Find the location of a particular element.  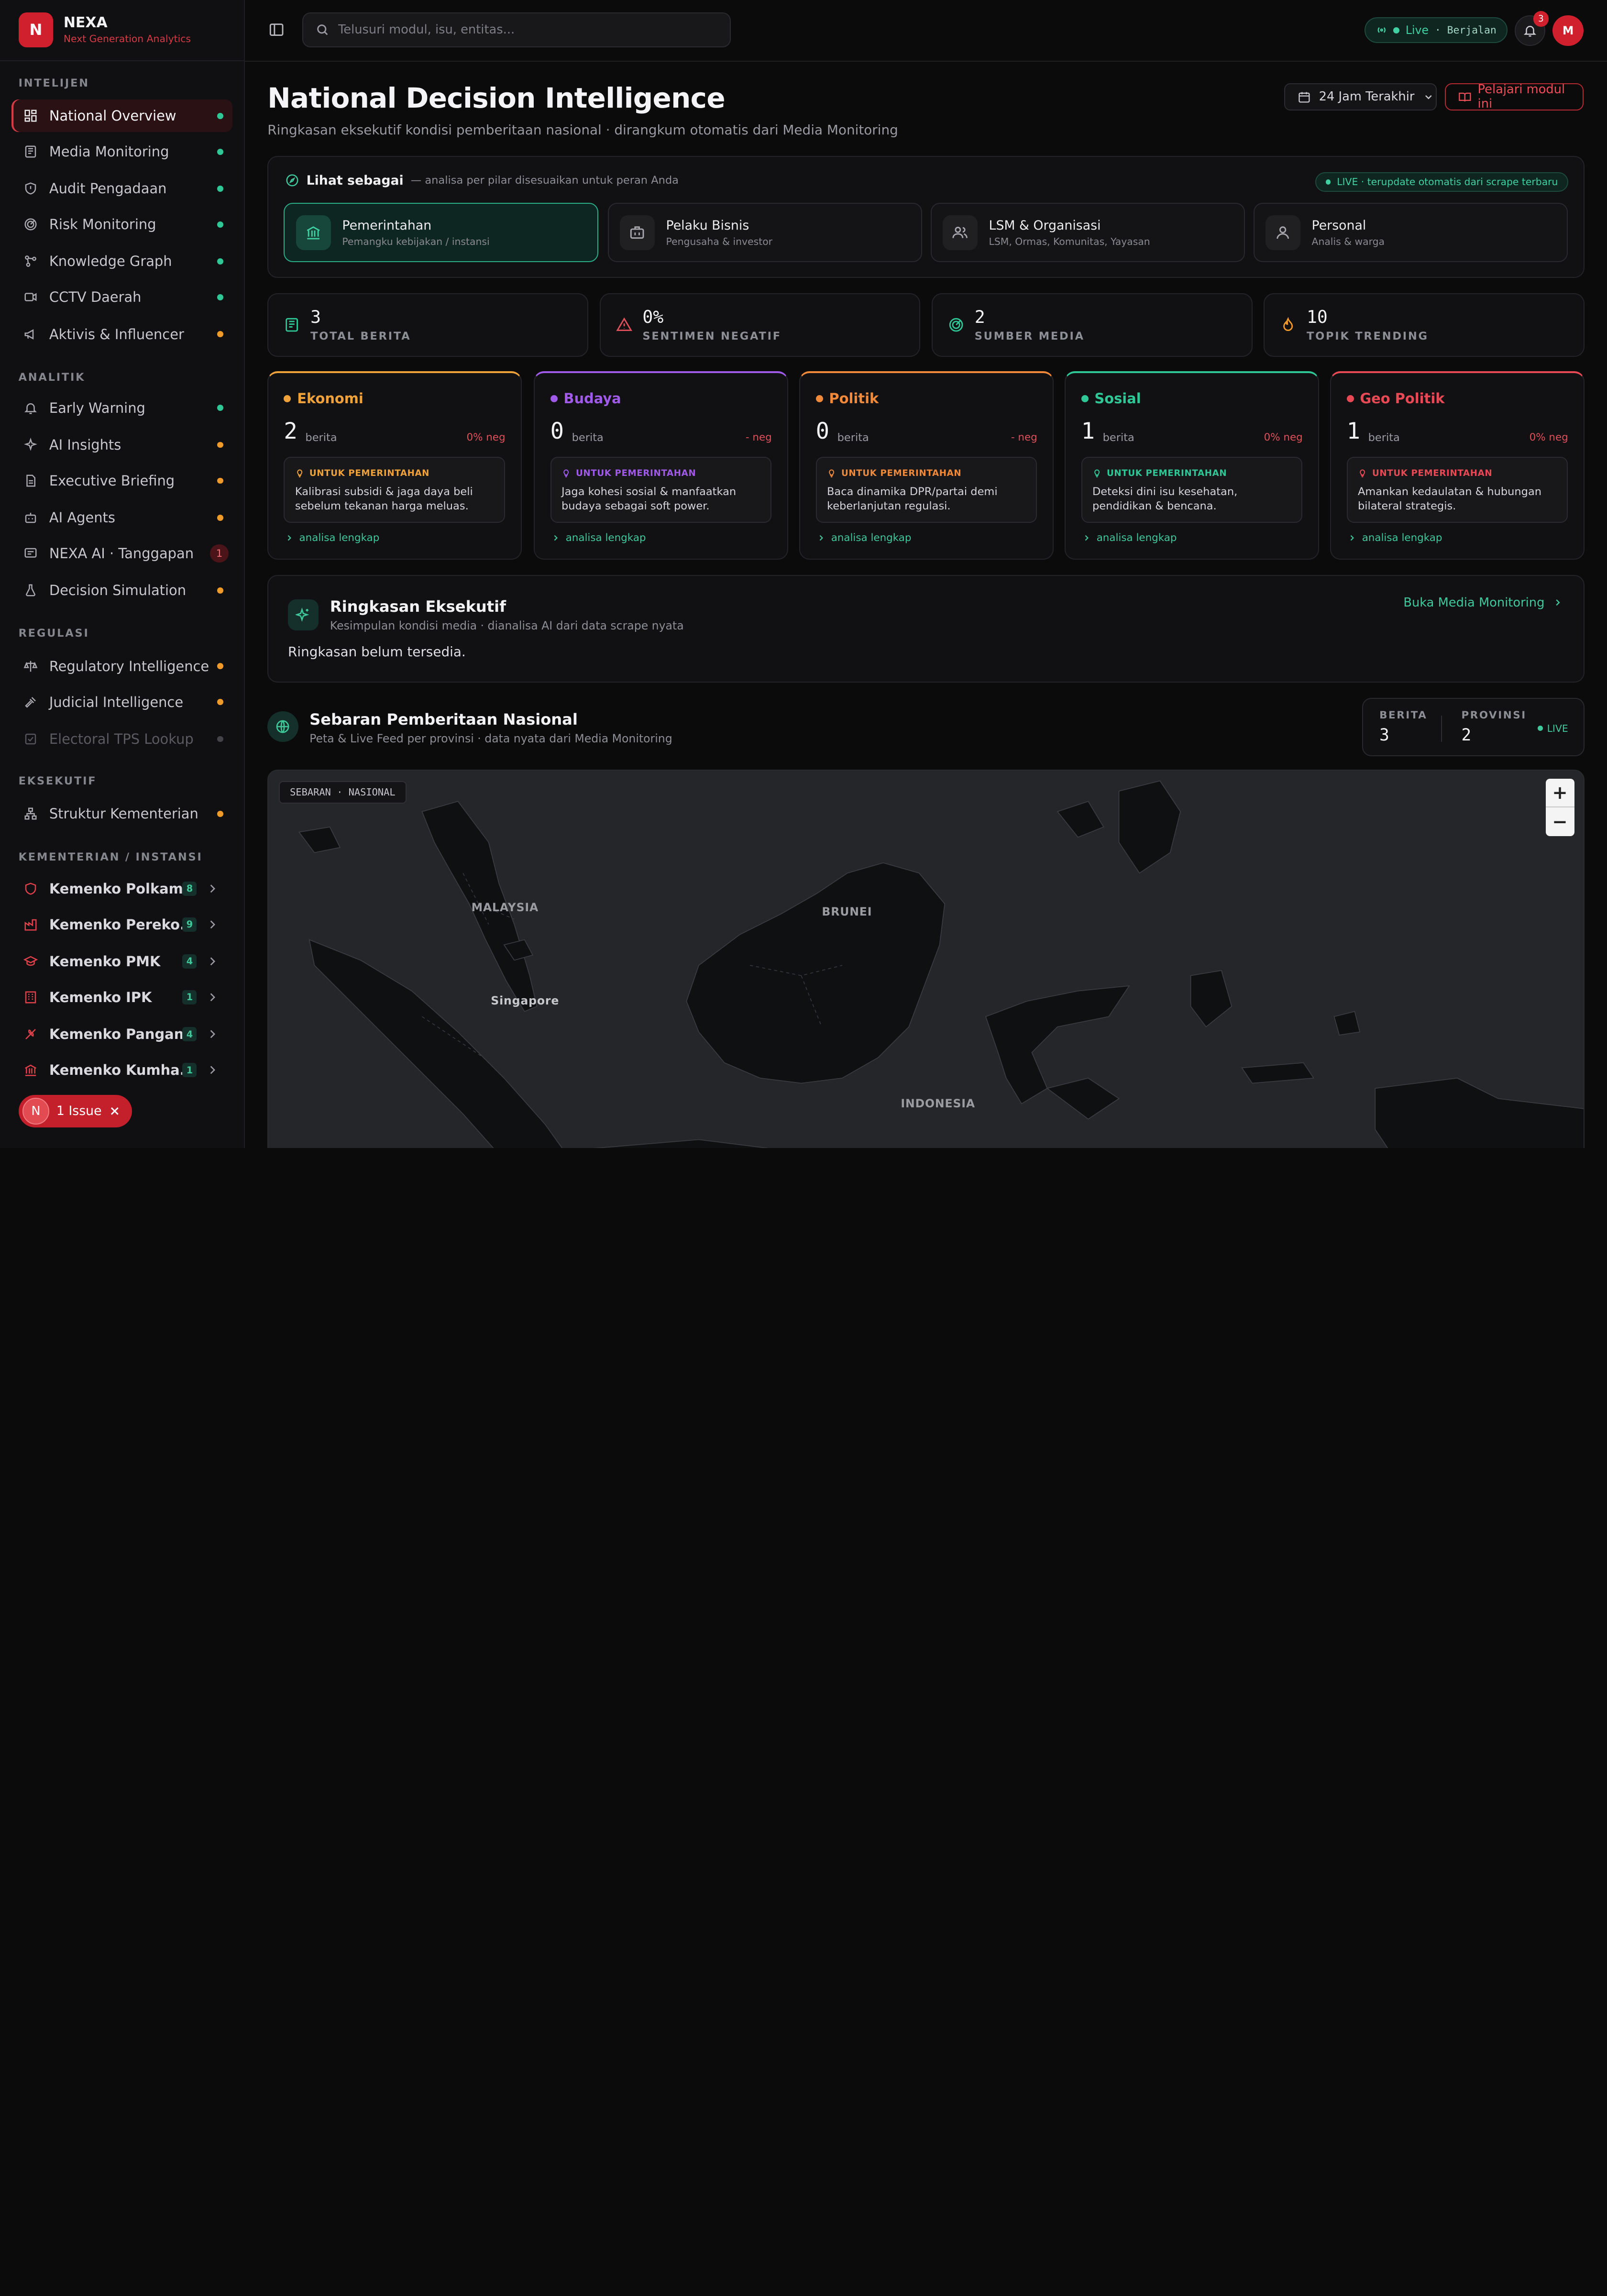

pillar-negative: 0% neg is located at coordinates (1283, 437).